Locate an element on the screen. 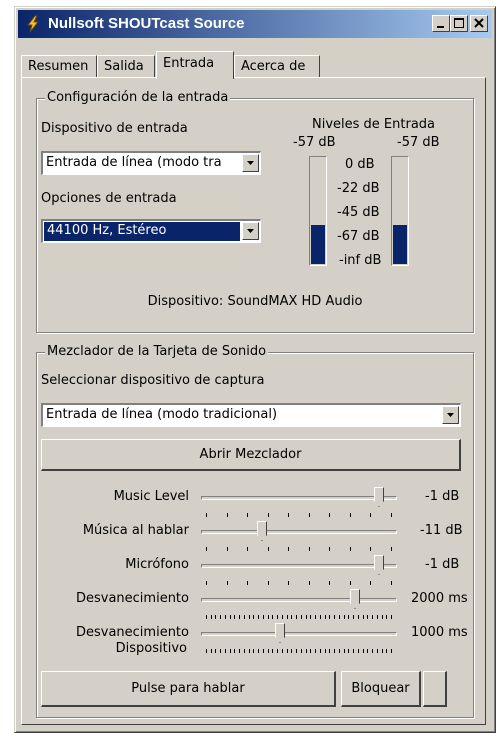  push-to-talk-label: Pulse para hablar is located at coordinates (188, 688).